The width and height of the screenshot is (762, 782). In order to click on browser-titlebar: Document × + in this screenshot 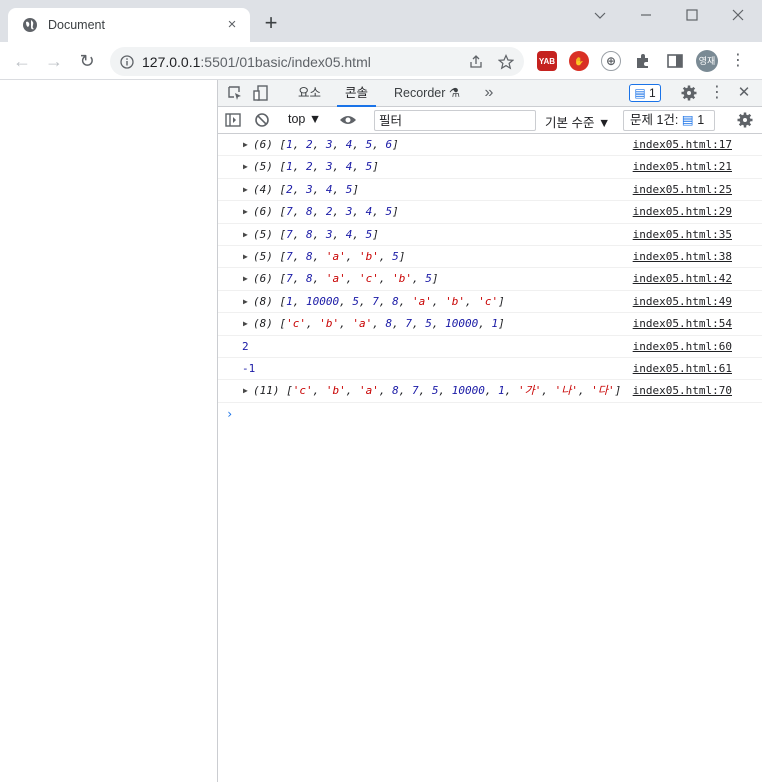, I will do `click(381, 21)`.